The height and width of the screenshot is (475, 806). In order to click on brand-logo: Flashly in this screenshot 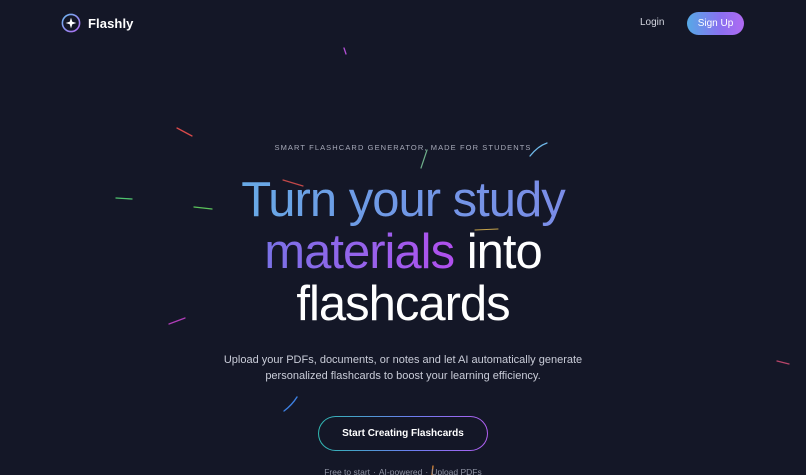, I will do `click(97, 23)`.